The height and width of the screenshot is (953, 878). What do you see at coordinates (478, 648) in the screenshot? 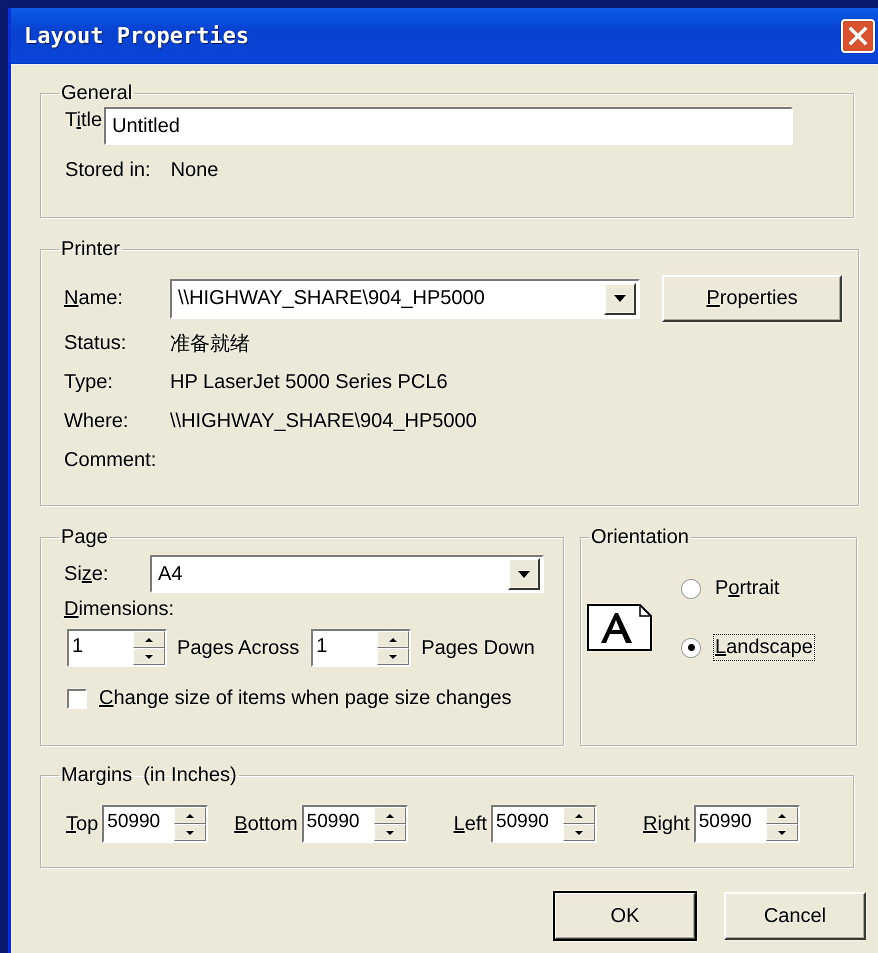
I see `pages-down-label: Pages Down` at bounding box center [478, 648].